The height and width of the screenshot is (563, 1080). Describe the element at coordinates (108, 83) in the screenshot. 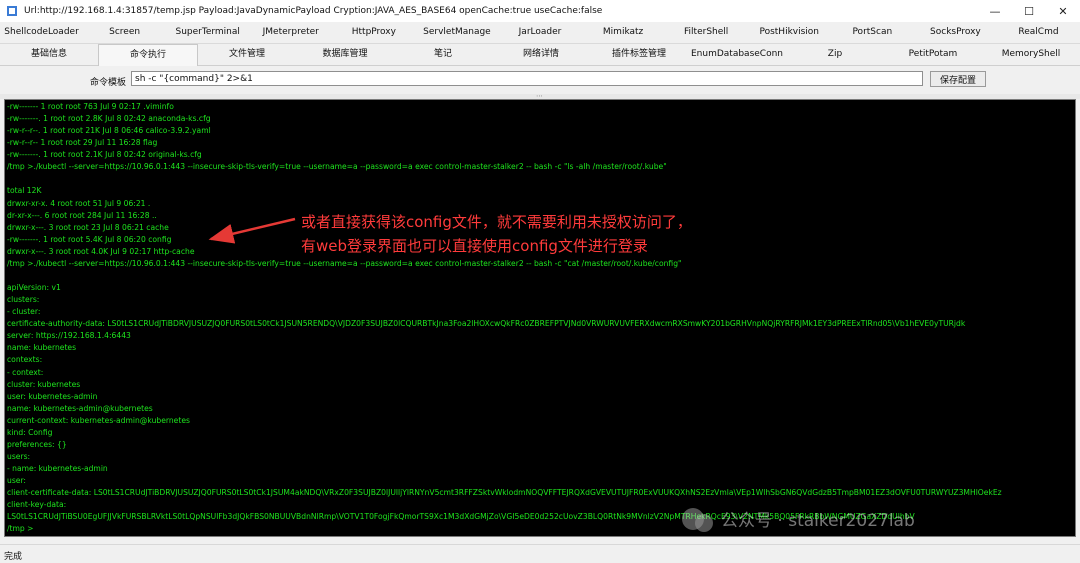

I see `command-template-label: 命令模板` at that location.